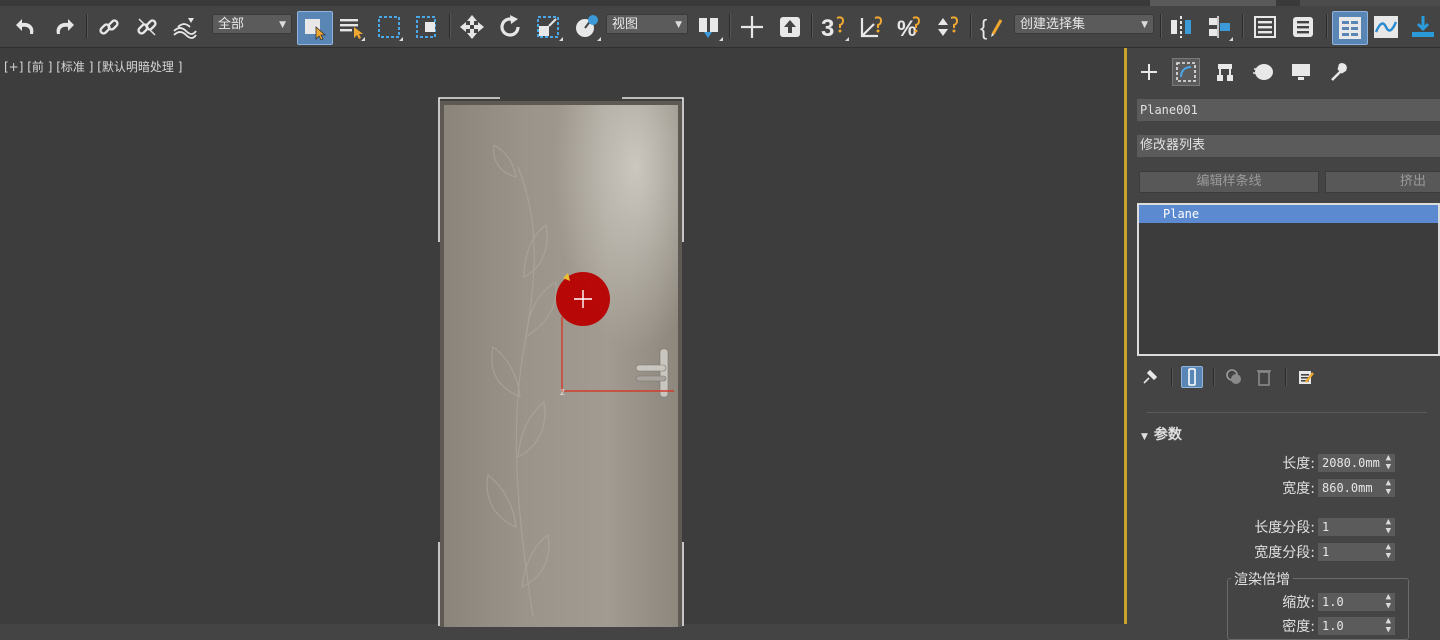 The width and height of the screenshot is (1440, 640). Describe the element at coordinates (510, 27) in the screenshot. I see `rotate-icon` at that location.